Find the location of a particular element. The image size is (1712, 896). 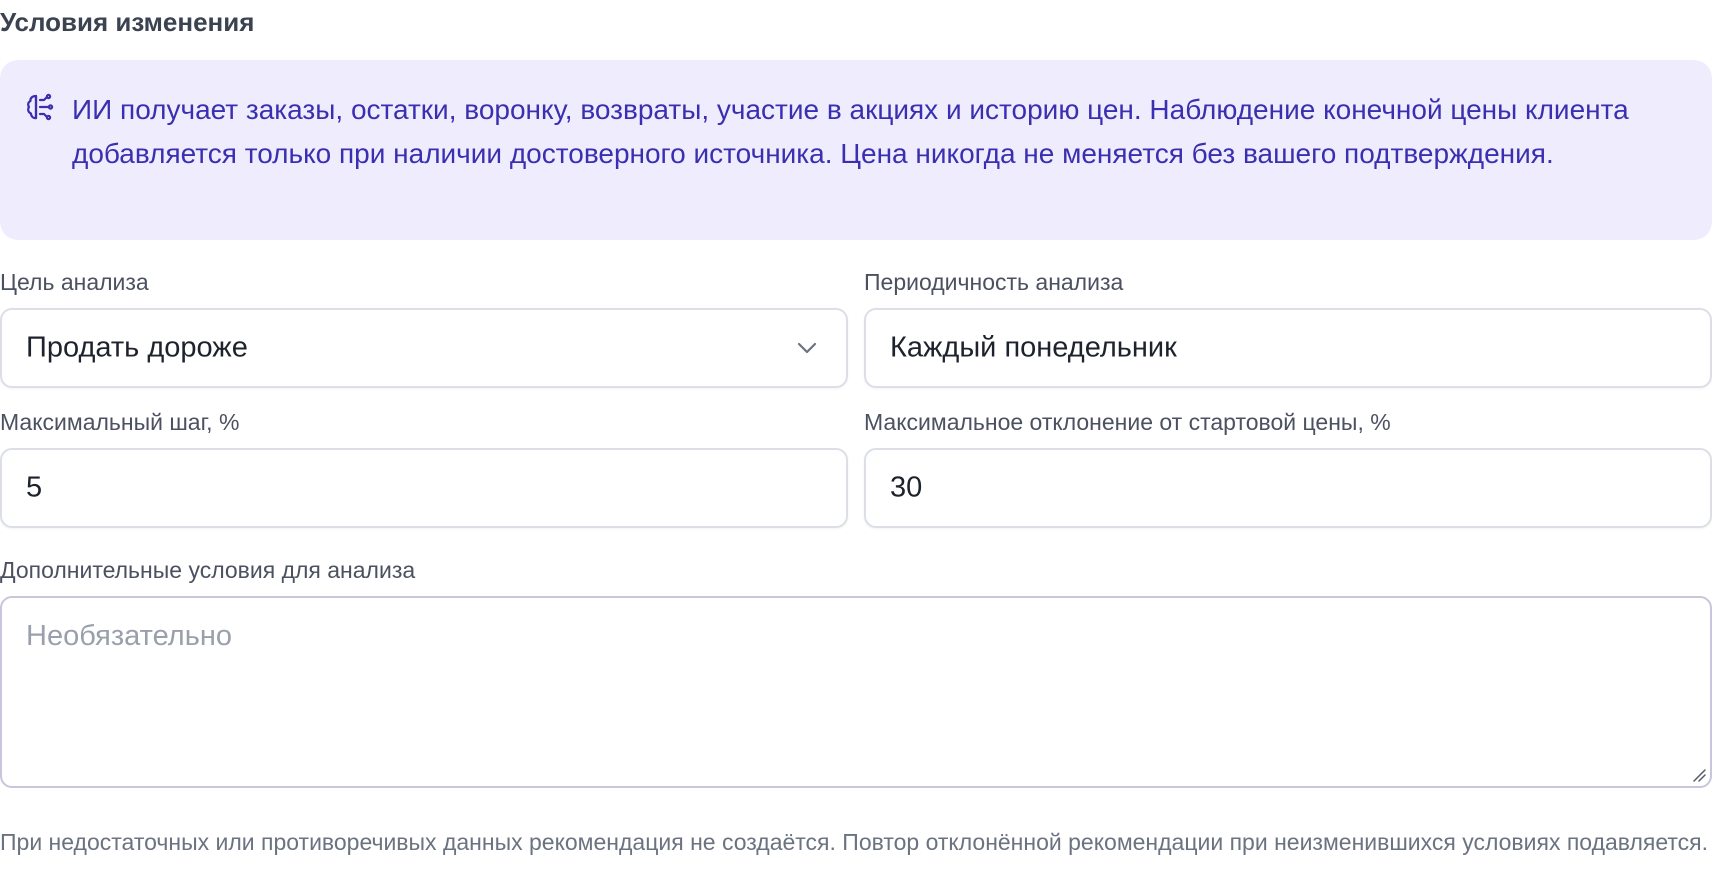

goal-label: Цель анализа is located at coordinates (74, 282).